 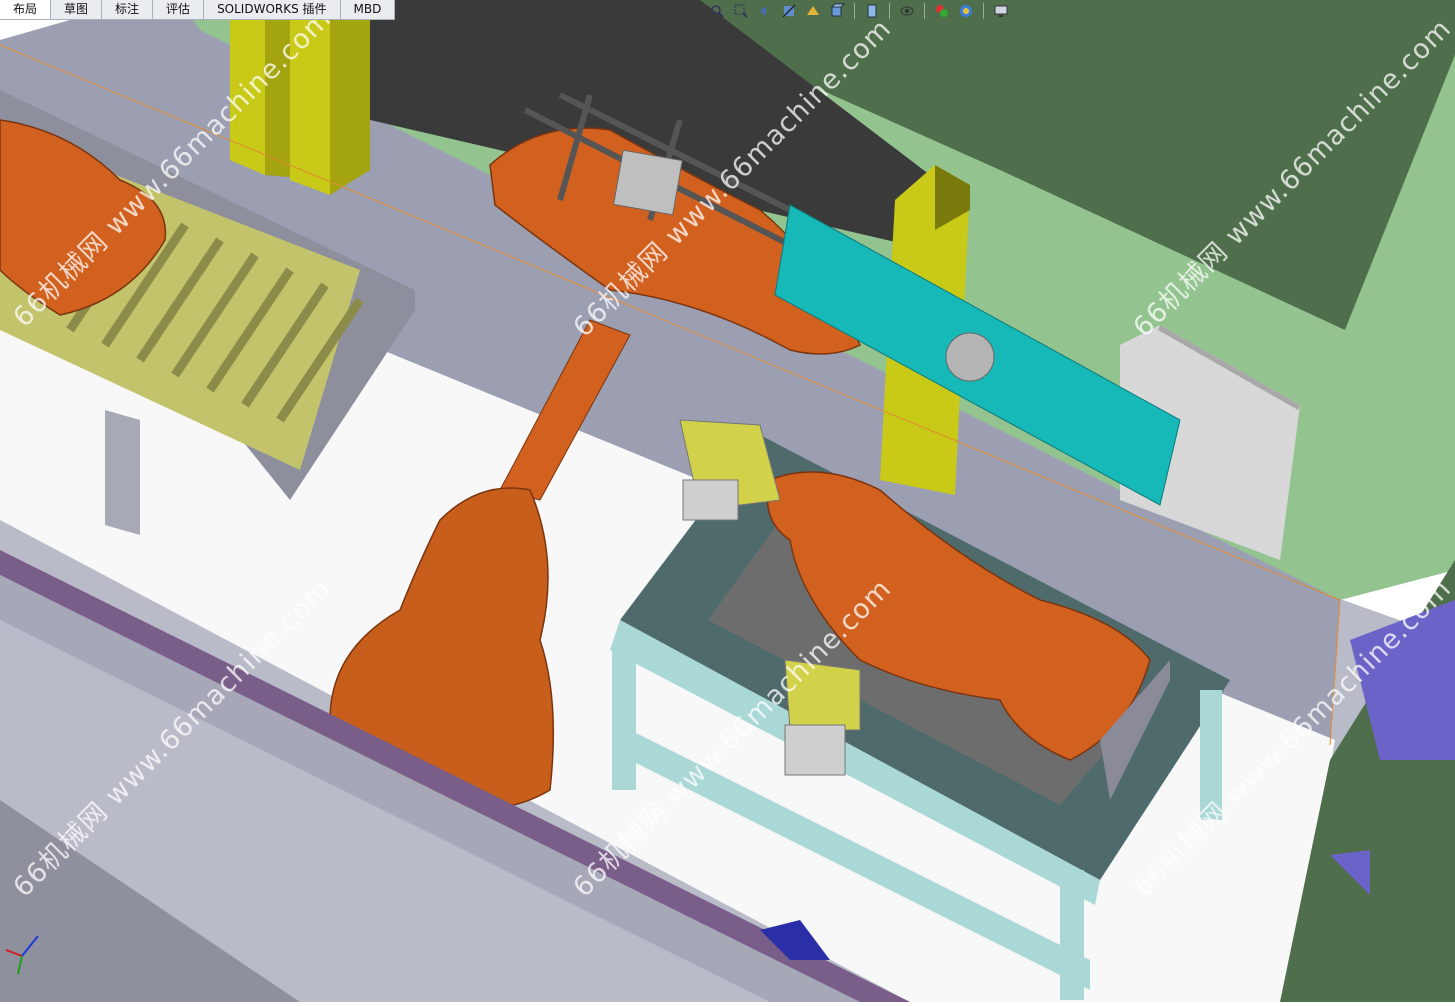 What do you see at coordinates (26, 9) in the screenshot?
I see `tab-layout: 布局` at bounding box center [26, 9].